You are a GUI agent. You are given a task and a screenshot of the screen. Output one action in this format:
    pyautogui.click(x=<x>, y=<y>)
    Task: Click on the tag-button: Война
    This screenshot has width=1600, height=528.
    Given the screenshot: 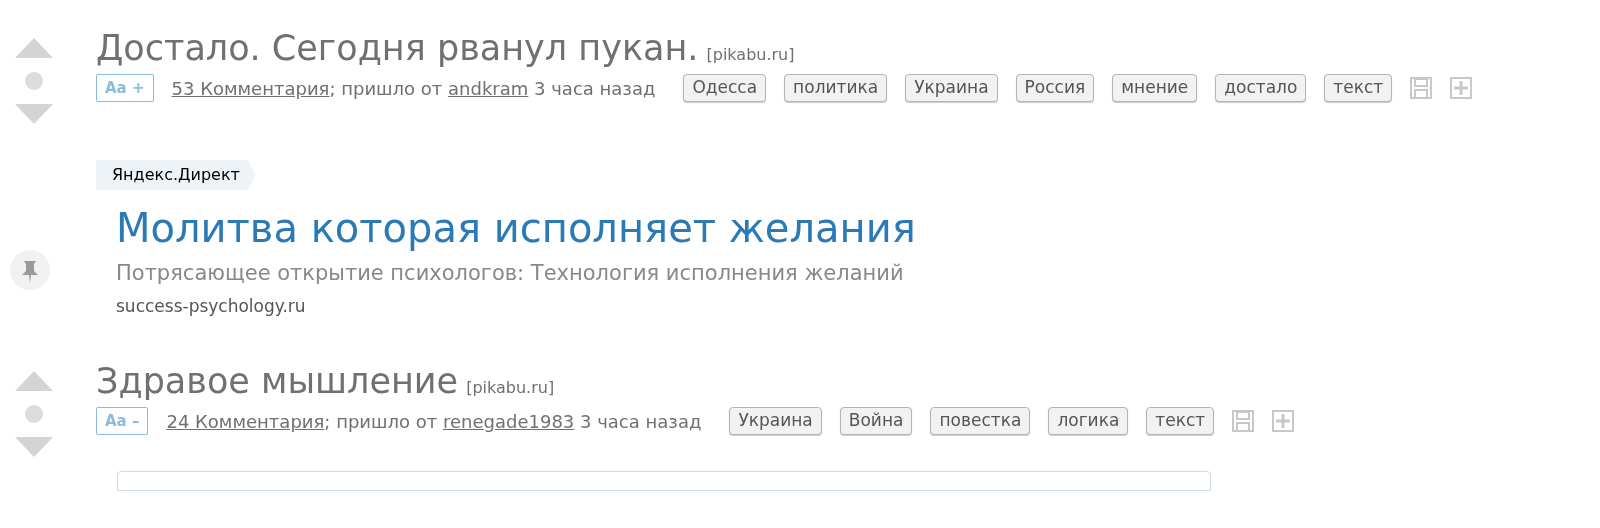 What is the action you would take?
    pyautogui.click(x=876, y=421)
    